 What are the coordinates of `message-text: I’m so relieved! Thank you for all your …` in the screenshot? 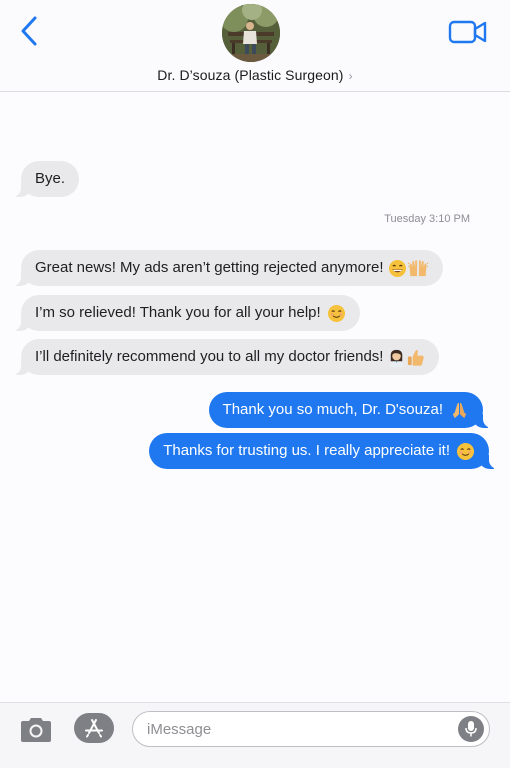 It's located at (178, 312).